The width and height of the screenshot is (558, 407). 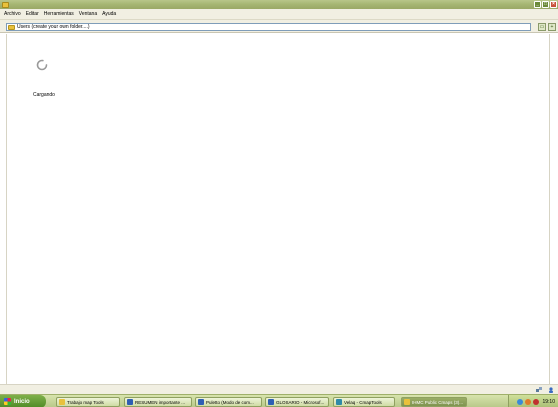 What do you see at coordinates (548, 401) in the screenshot?
I see `clock: 19:10` at bounding box center [548, 401].